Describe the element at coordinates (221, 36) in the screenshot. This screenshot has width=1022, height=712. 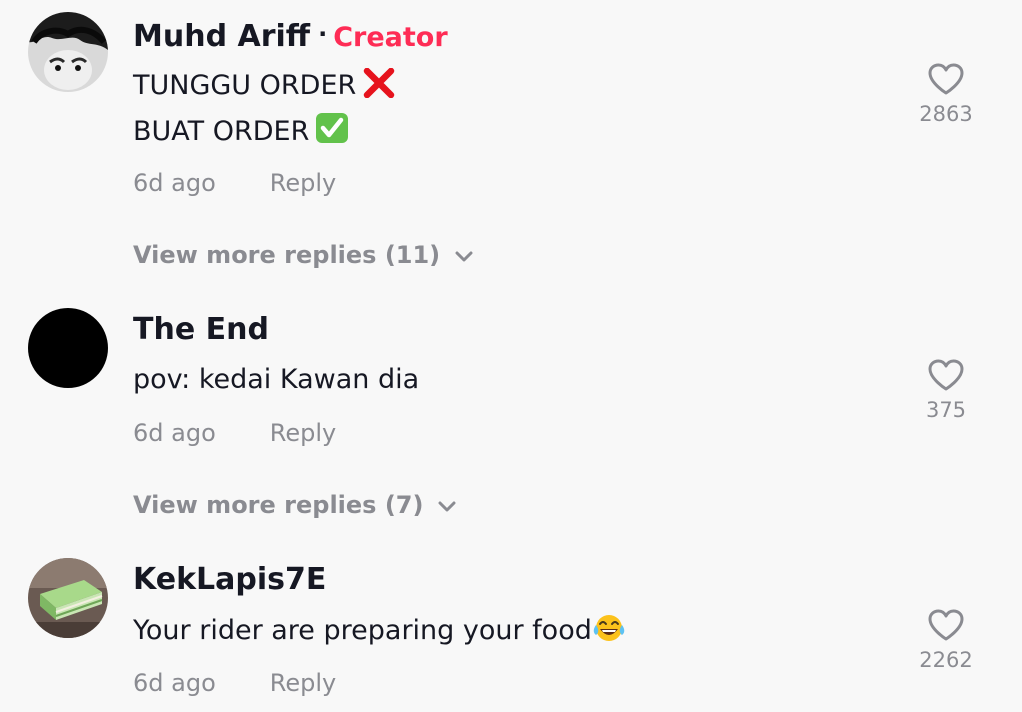
I see `username: Muhd Ariff` at that location.